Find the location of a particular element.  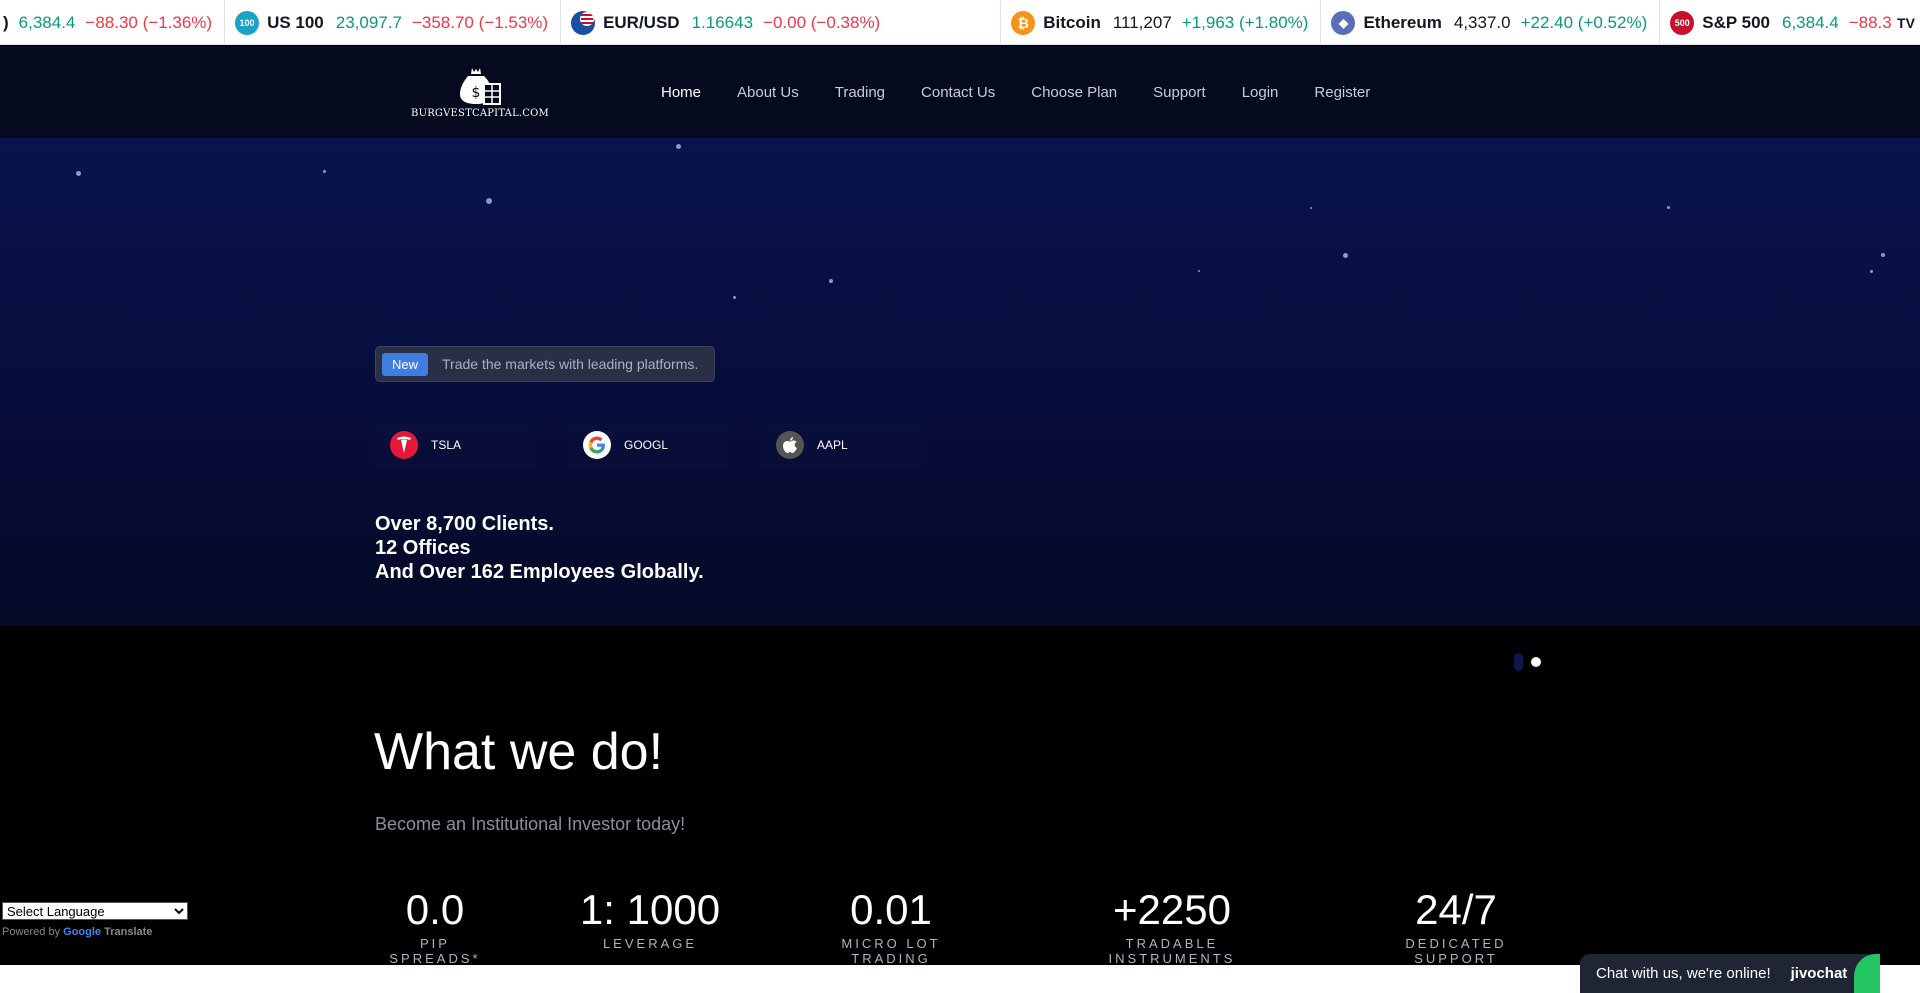

us100-icon: 100 is located at coordinates (247, 22).